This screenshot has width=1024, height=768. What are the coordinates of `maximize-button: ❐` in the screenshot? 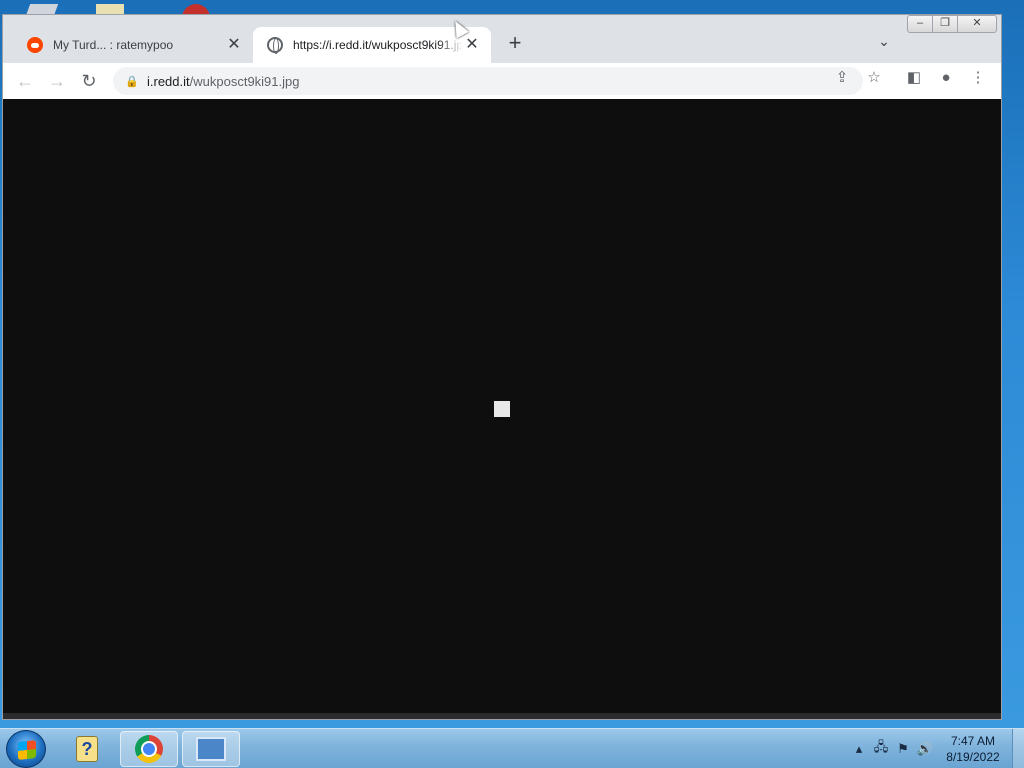 It's located at (945, 24).